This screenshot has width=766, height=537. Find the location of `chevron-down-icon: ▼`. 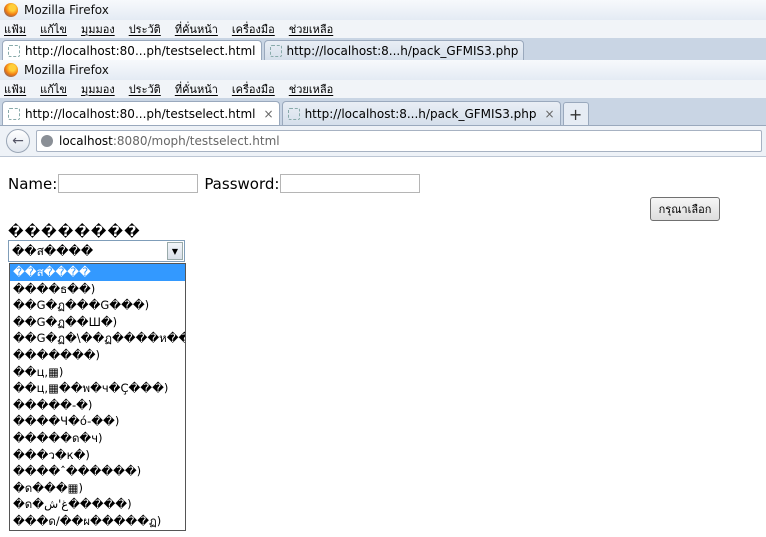

chevron-down-icon: ▼ is located at coordinates (175, 251).